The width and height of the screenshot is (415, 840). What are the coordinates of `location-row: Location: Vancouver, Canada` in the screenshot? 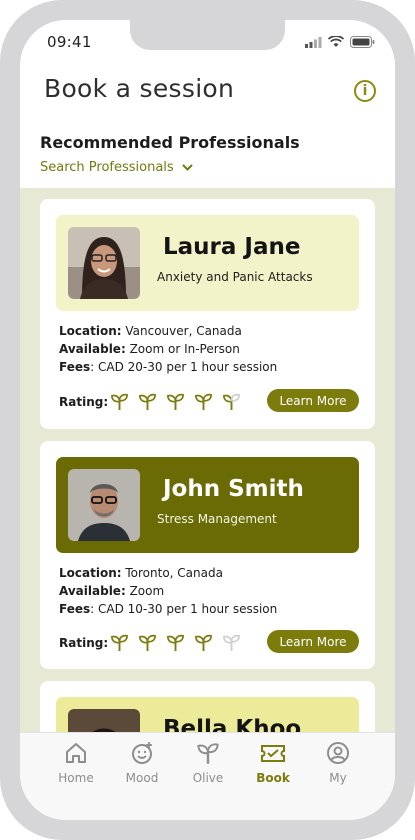 It's located at (150, 331).